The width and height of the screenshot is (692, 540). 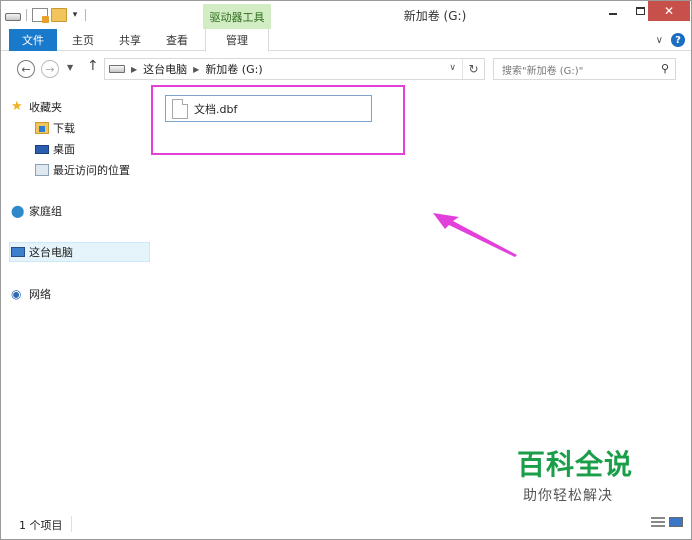 I want to click on status-bar: 1 个项目, so click(x=346, y=526).